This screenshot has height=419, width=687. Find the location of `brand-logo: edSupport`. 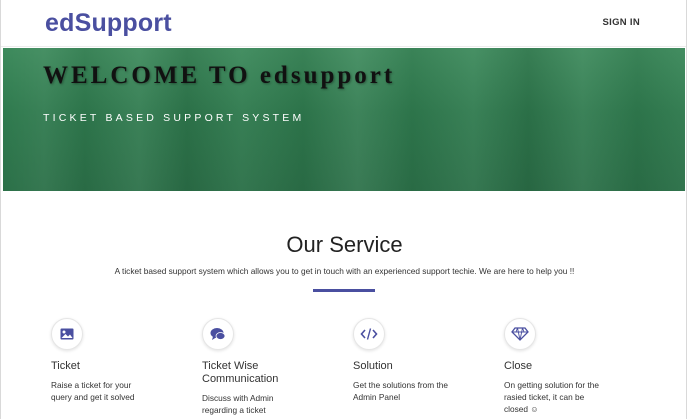

brand-logo: edSupport is located at coordinates (108, 23).